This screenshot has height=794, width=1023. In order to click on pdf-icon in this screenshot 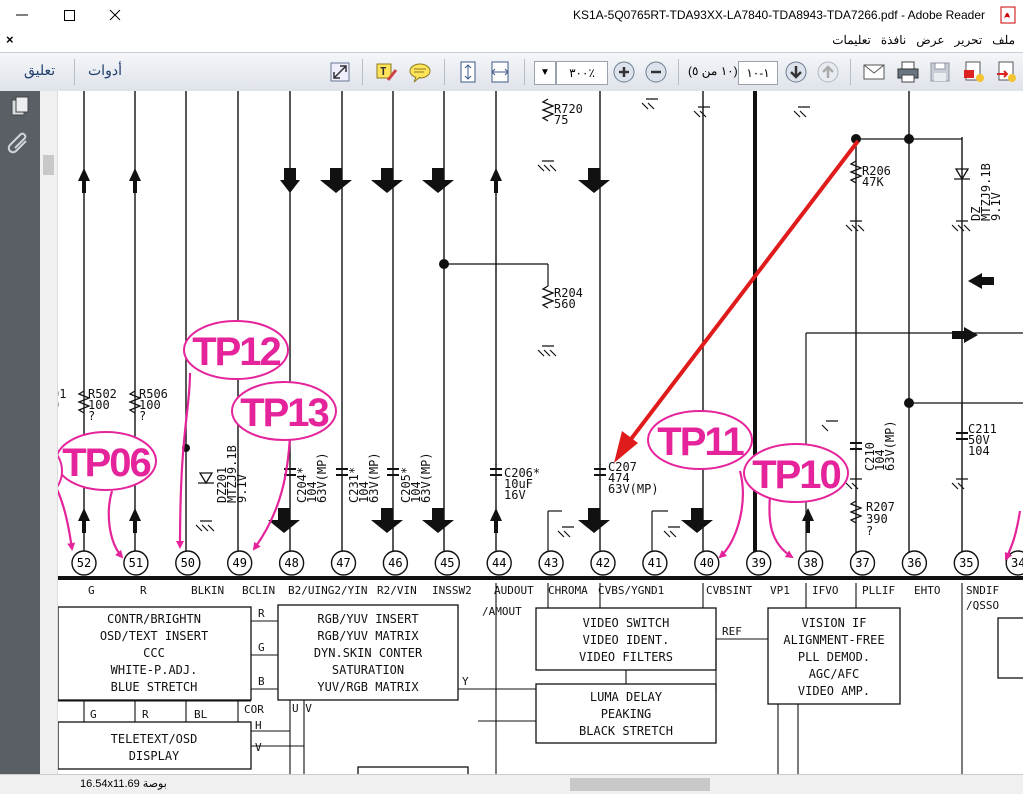, I will do `click(1008, 15)`.